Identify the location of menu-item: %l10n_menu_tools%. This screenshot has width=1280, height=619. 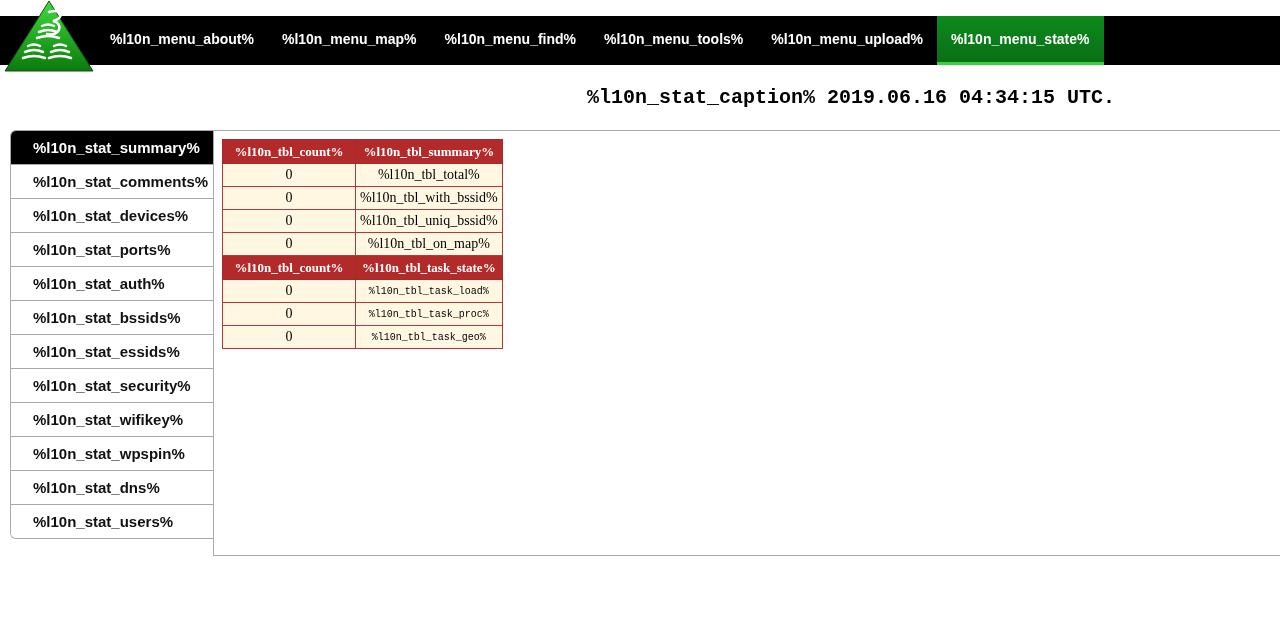
(674, 40).